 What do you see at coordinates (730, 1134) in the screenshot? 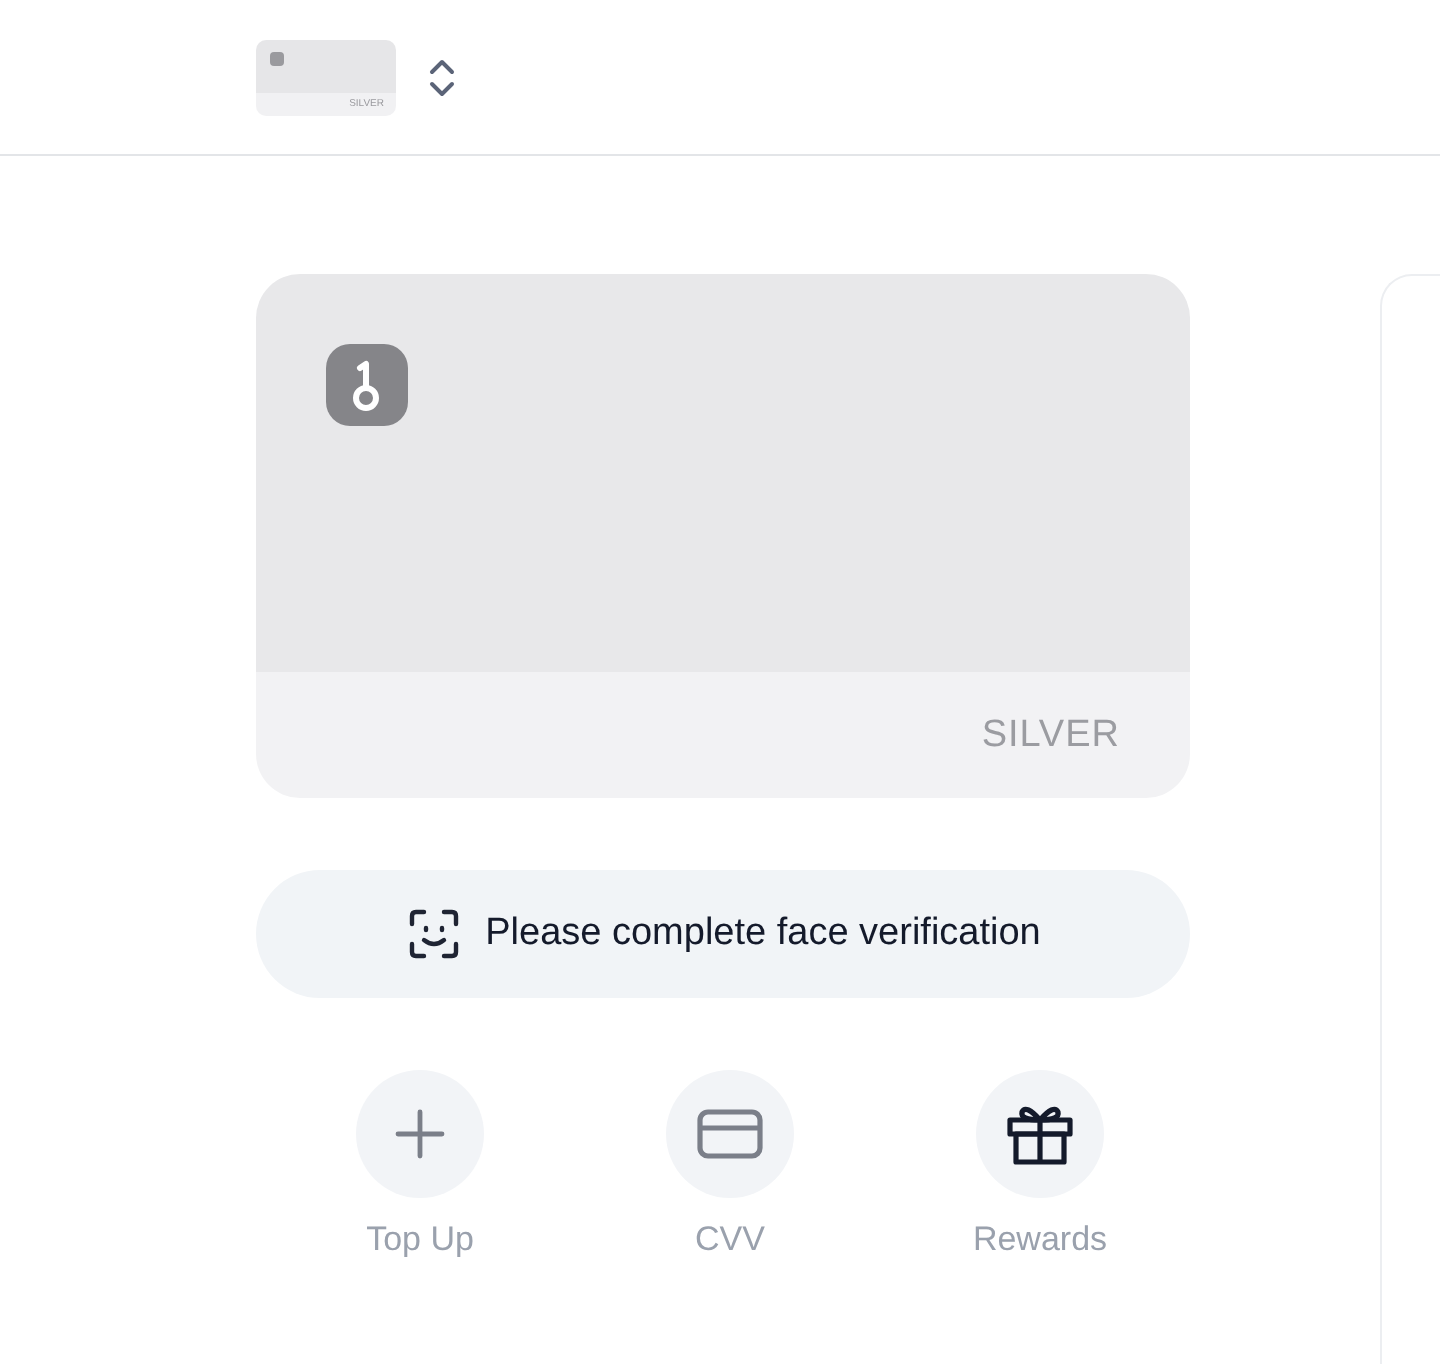
I see `card-icon` at bounding box center [730, 1134].